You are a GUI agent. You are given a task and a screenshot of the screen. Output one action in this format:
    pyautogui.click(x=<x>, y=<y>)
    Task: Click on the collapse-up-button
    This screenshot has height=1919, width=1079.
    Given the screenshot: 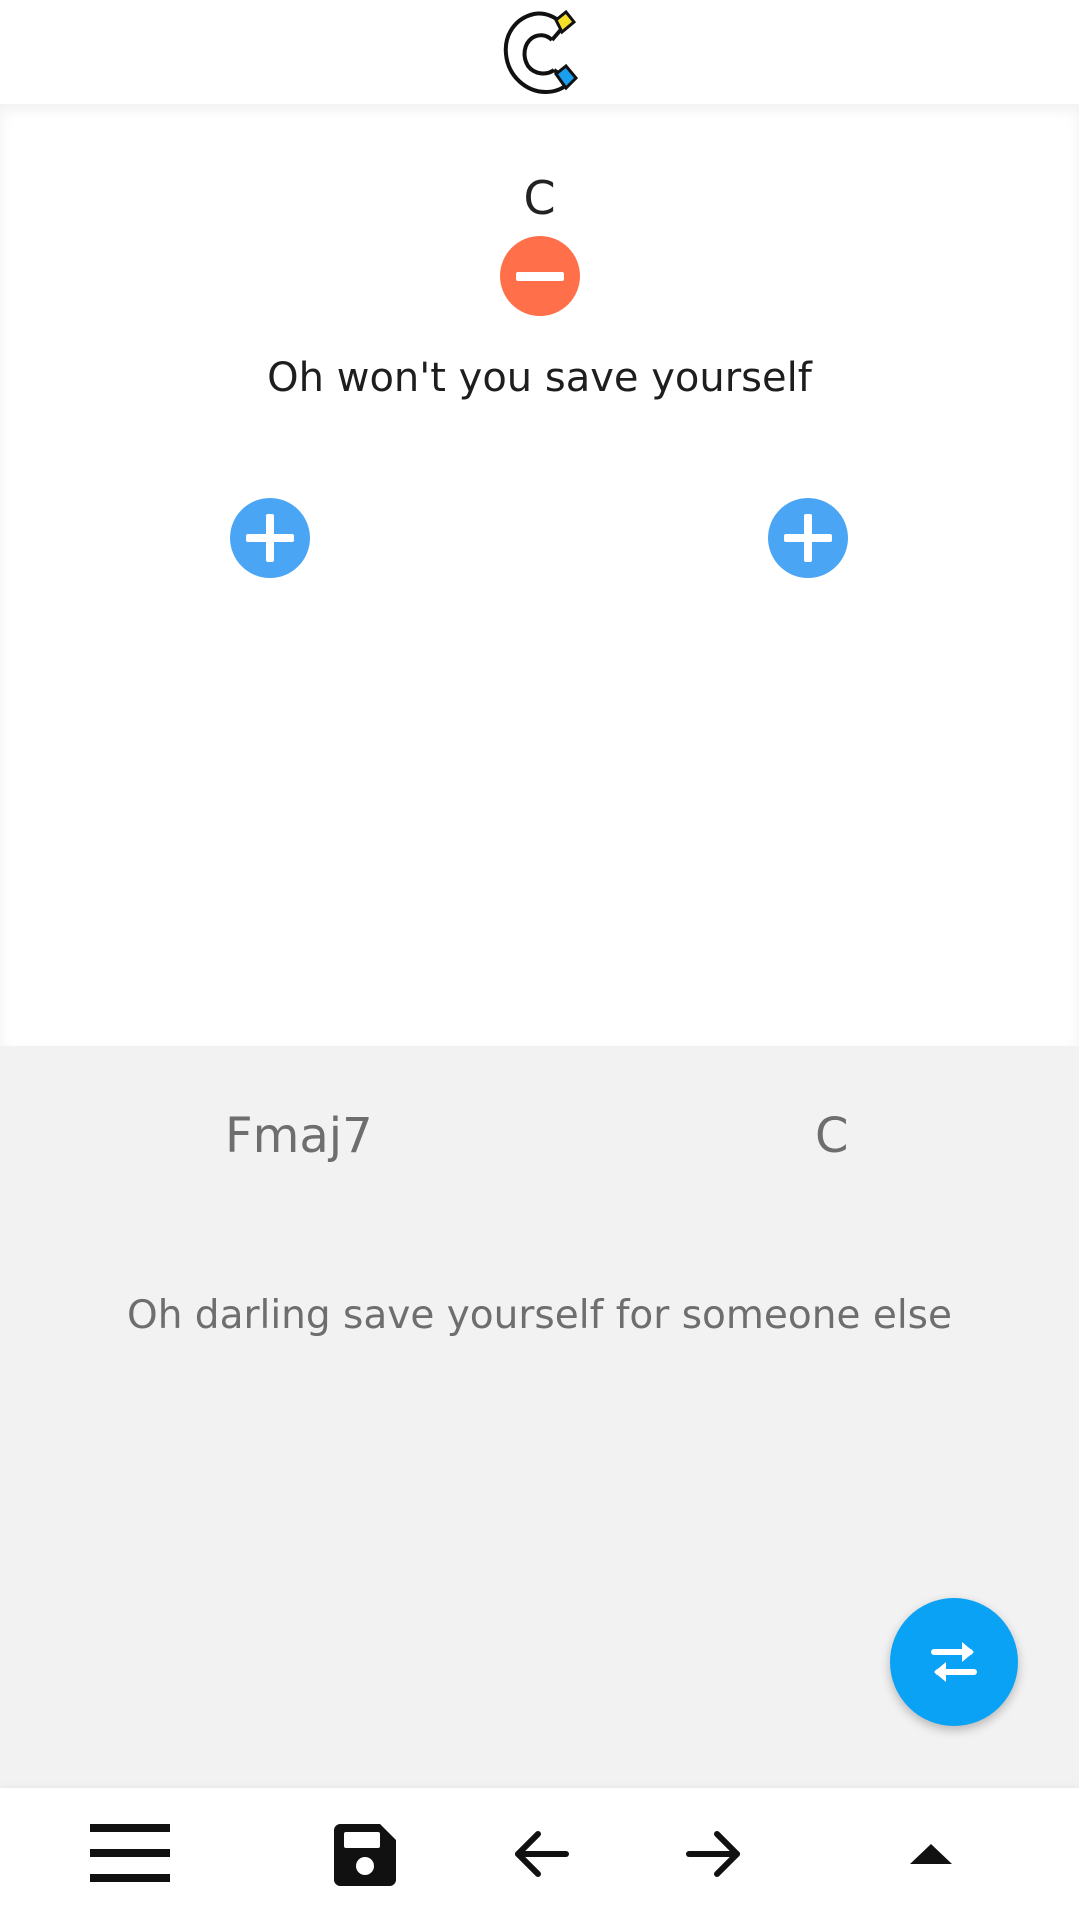 What is the action you would take?
    pyautogui.click(x=930, y=1853)
    